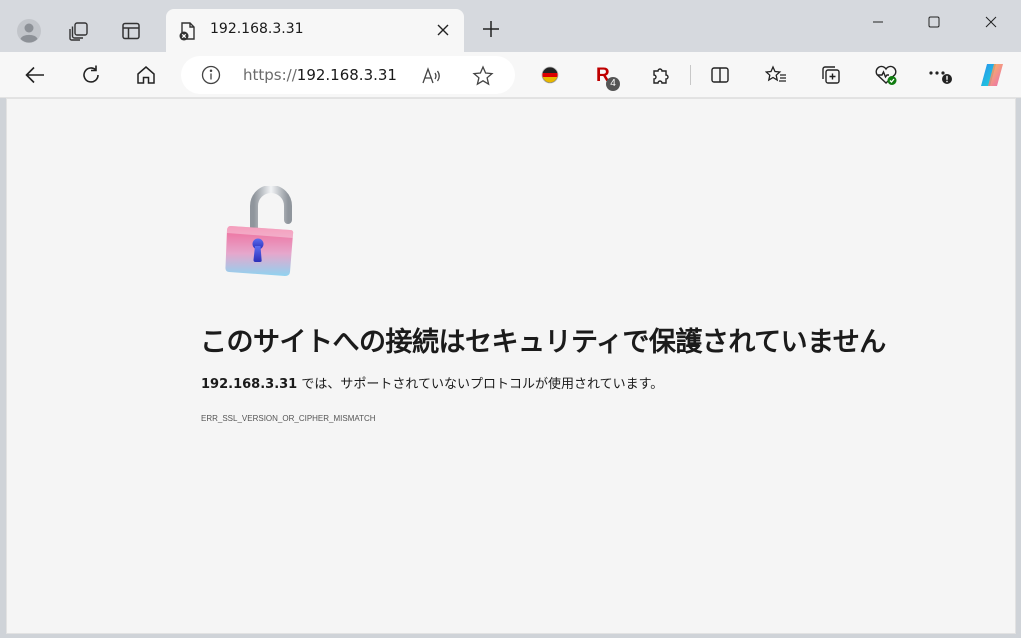 Image resolution: width=1021 pixels, height=638 pixels. Describe the element at coordinates (249, 384) in the screenshot. I see `error-host: 192.168.3.31` at that location.